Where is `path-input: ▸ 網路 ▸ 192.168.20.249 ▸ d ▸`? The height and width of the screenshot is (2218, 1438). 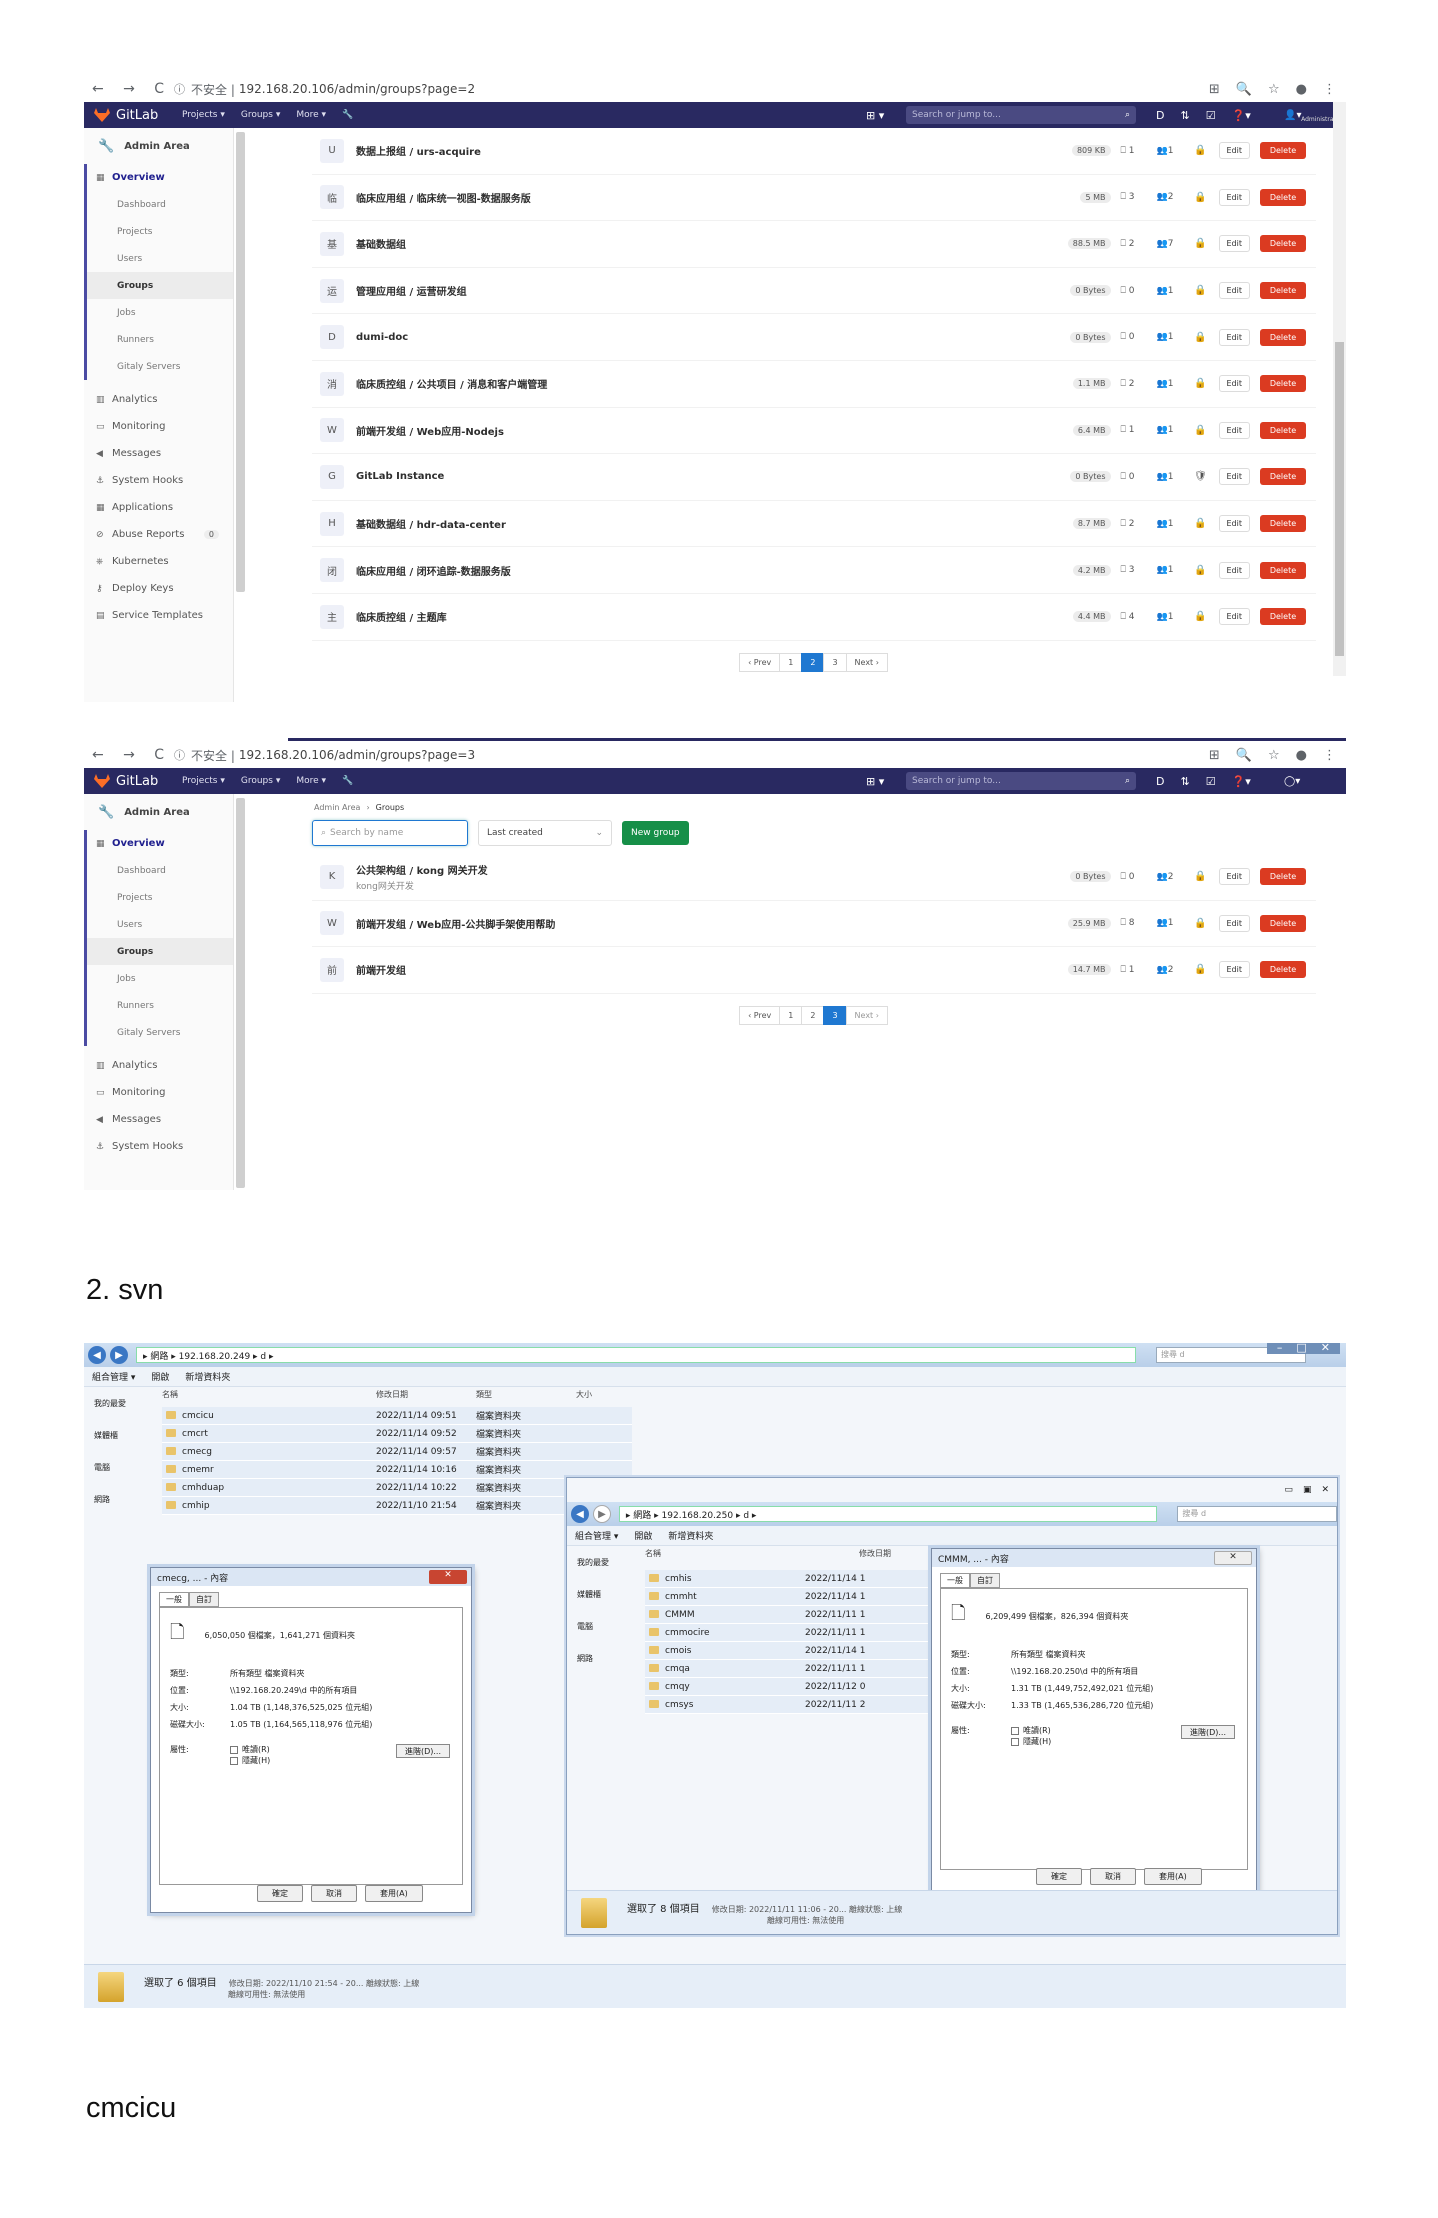
path-input: ▸ 網路 ▸ 192.168.20.249 ▸ d ▸ is located at coordinates (636, 1355).